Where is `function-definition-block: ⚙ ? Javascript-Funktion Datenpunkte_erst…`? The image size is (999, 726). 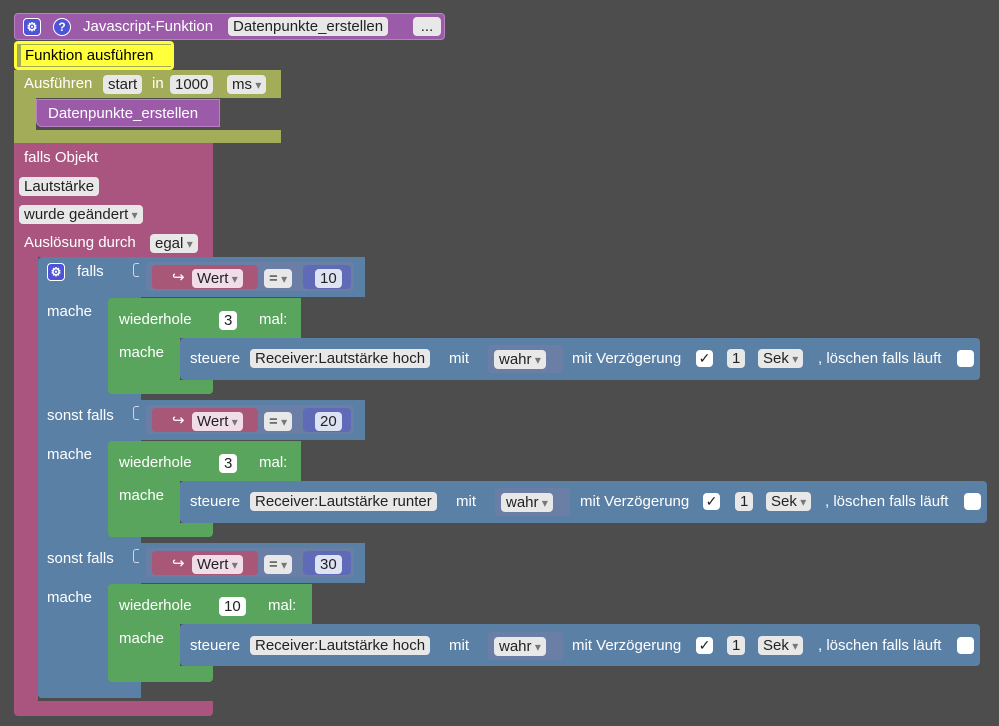 function-definition-block: ⚙ ? Javascript-Funktion Datenpunkte_erst… is located at coordinates (229, 26).